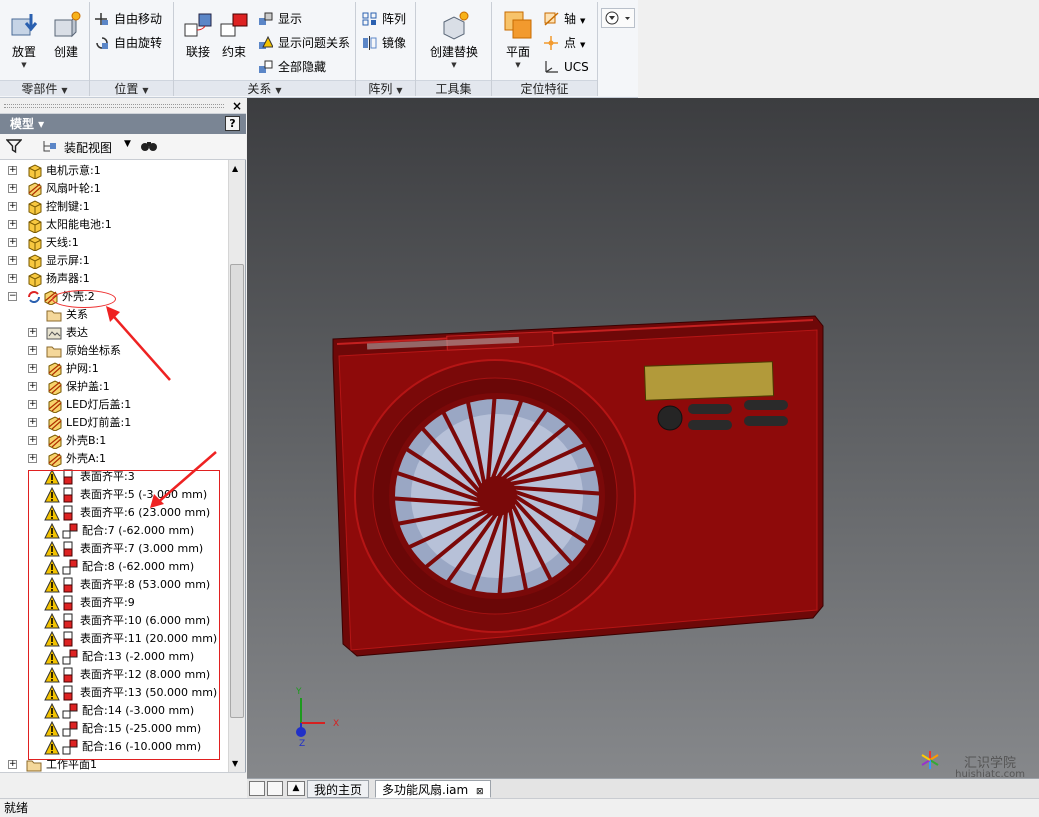  Describe the element at coordinates (237, 106) in the screenshot. I see `close-icon: ×` at that location.